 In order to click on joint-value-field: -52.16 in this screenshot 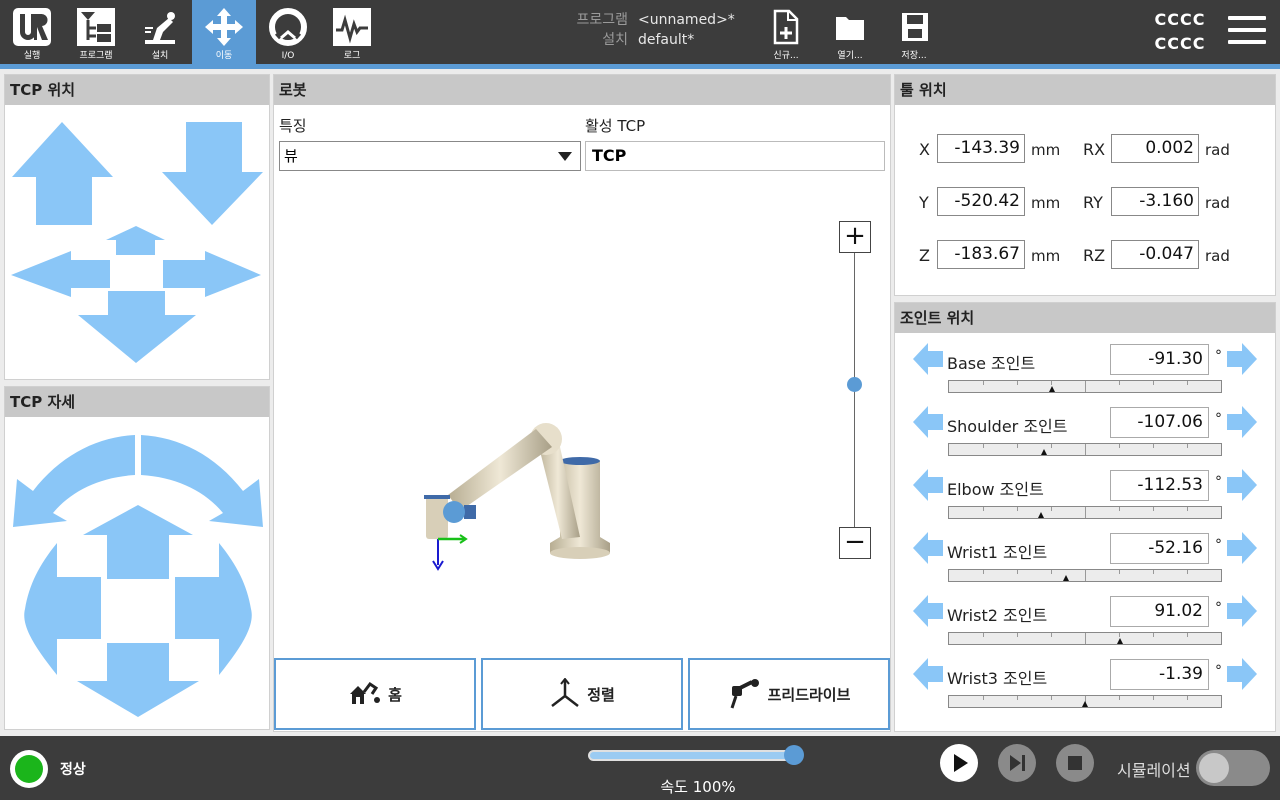, I will do `click(1159, 548)`.